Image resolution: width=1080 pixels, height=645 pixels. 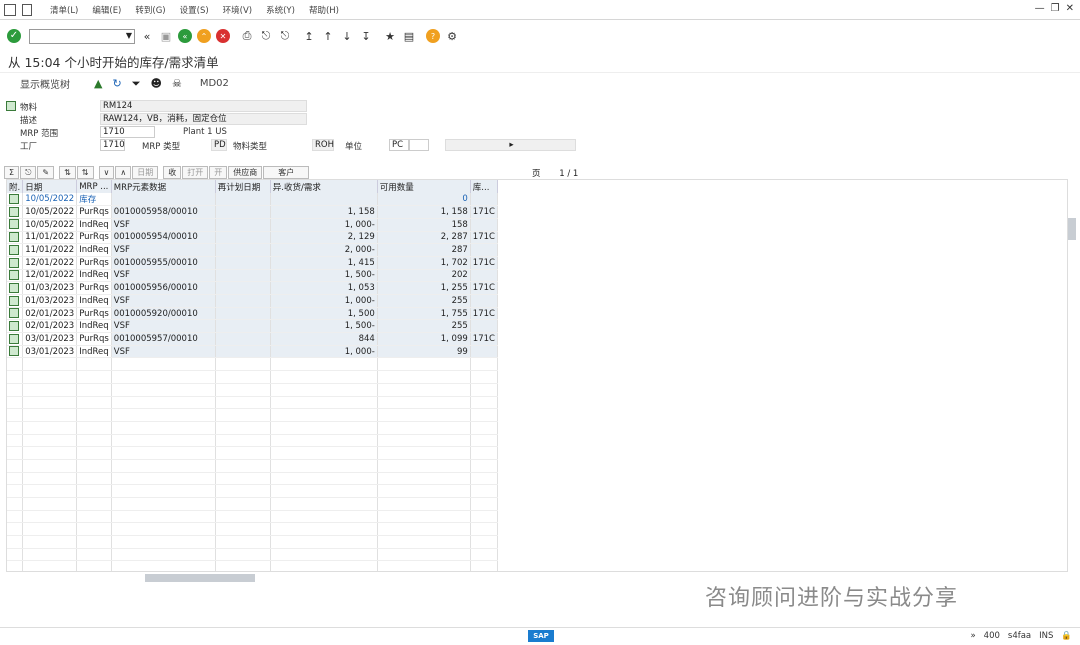 What do you see at coordinates (409, 36) in the screenshot?
I see `shortcut-icon: ▤` at bounding box center [409, 36].